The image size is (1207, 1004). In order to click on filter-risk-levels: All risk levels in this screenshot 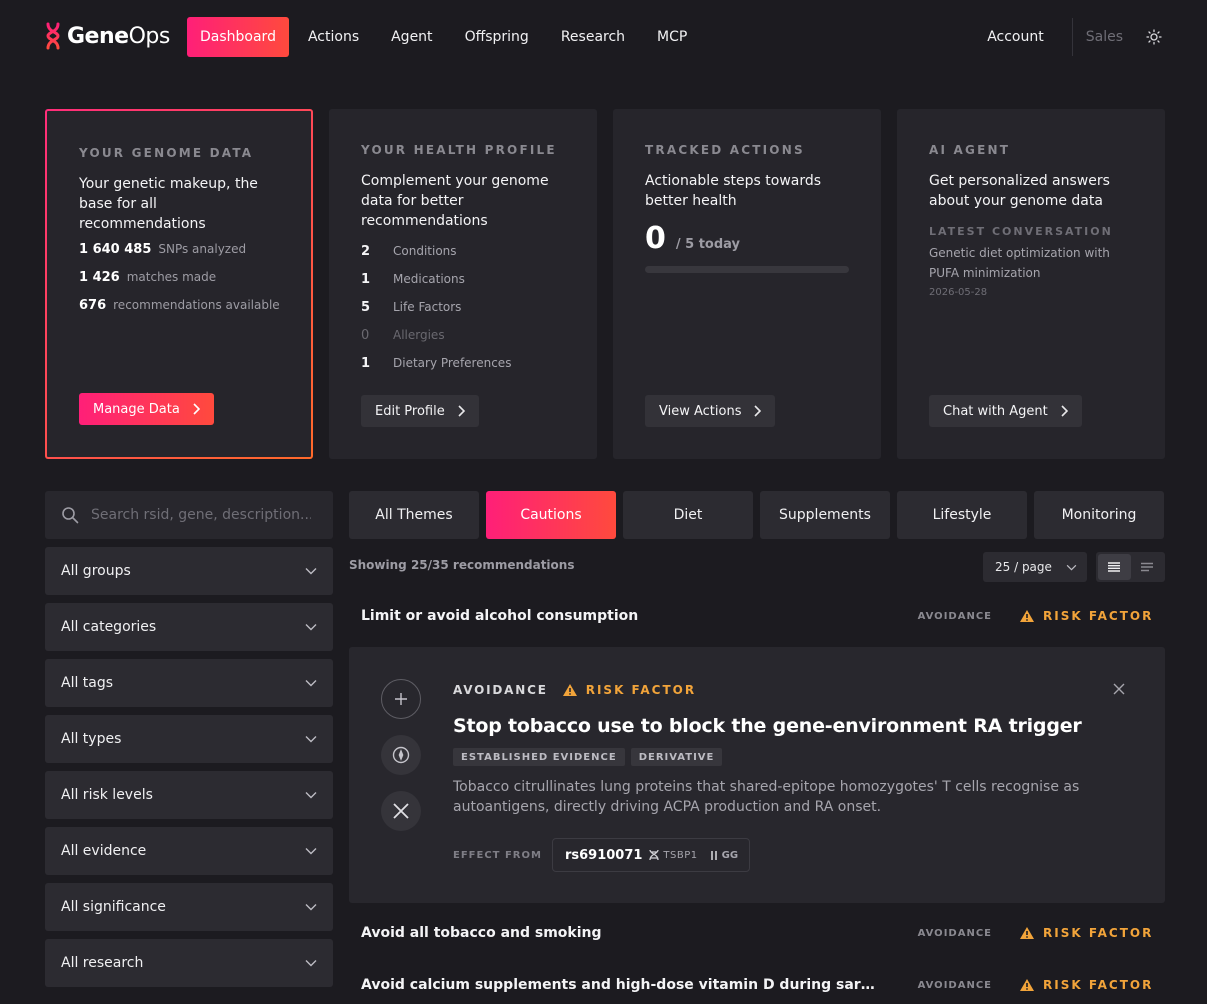, I will do `click(189, 795)`.